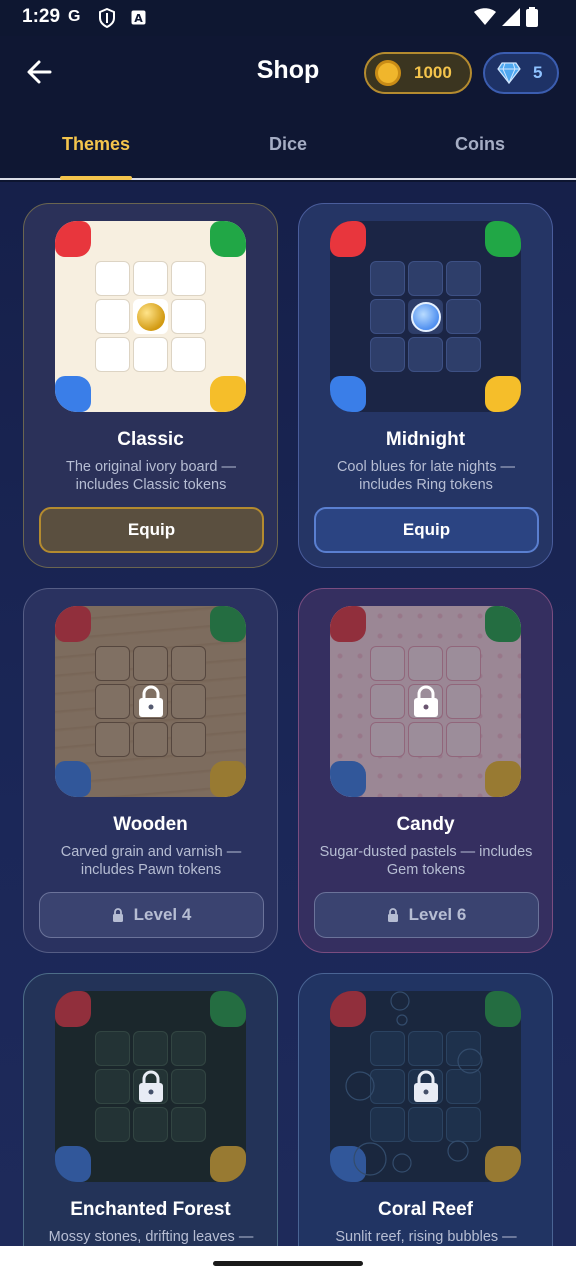 This screenshot has width=576, height=1280. What do you see at coordinates (228, 394) in the screenshot?
I see `yellow-corner` at bounding box center [228, 394].